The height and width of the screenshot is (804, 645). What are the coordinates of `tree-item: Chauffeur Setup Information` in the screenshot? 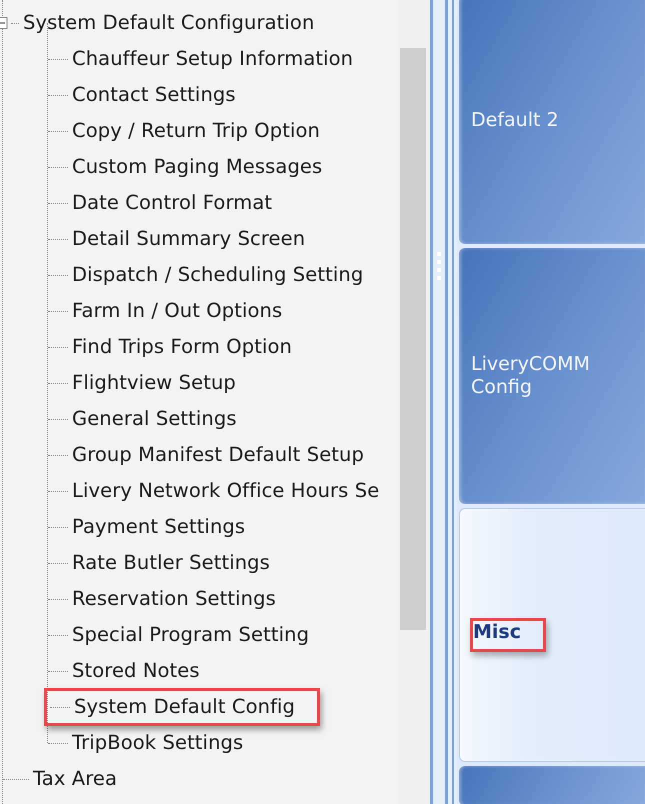 It's located at (213, 59).